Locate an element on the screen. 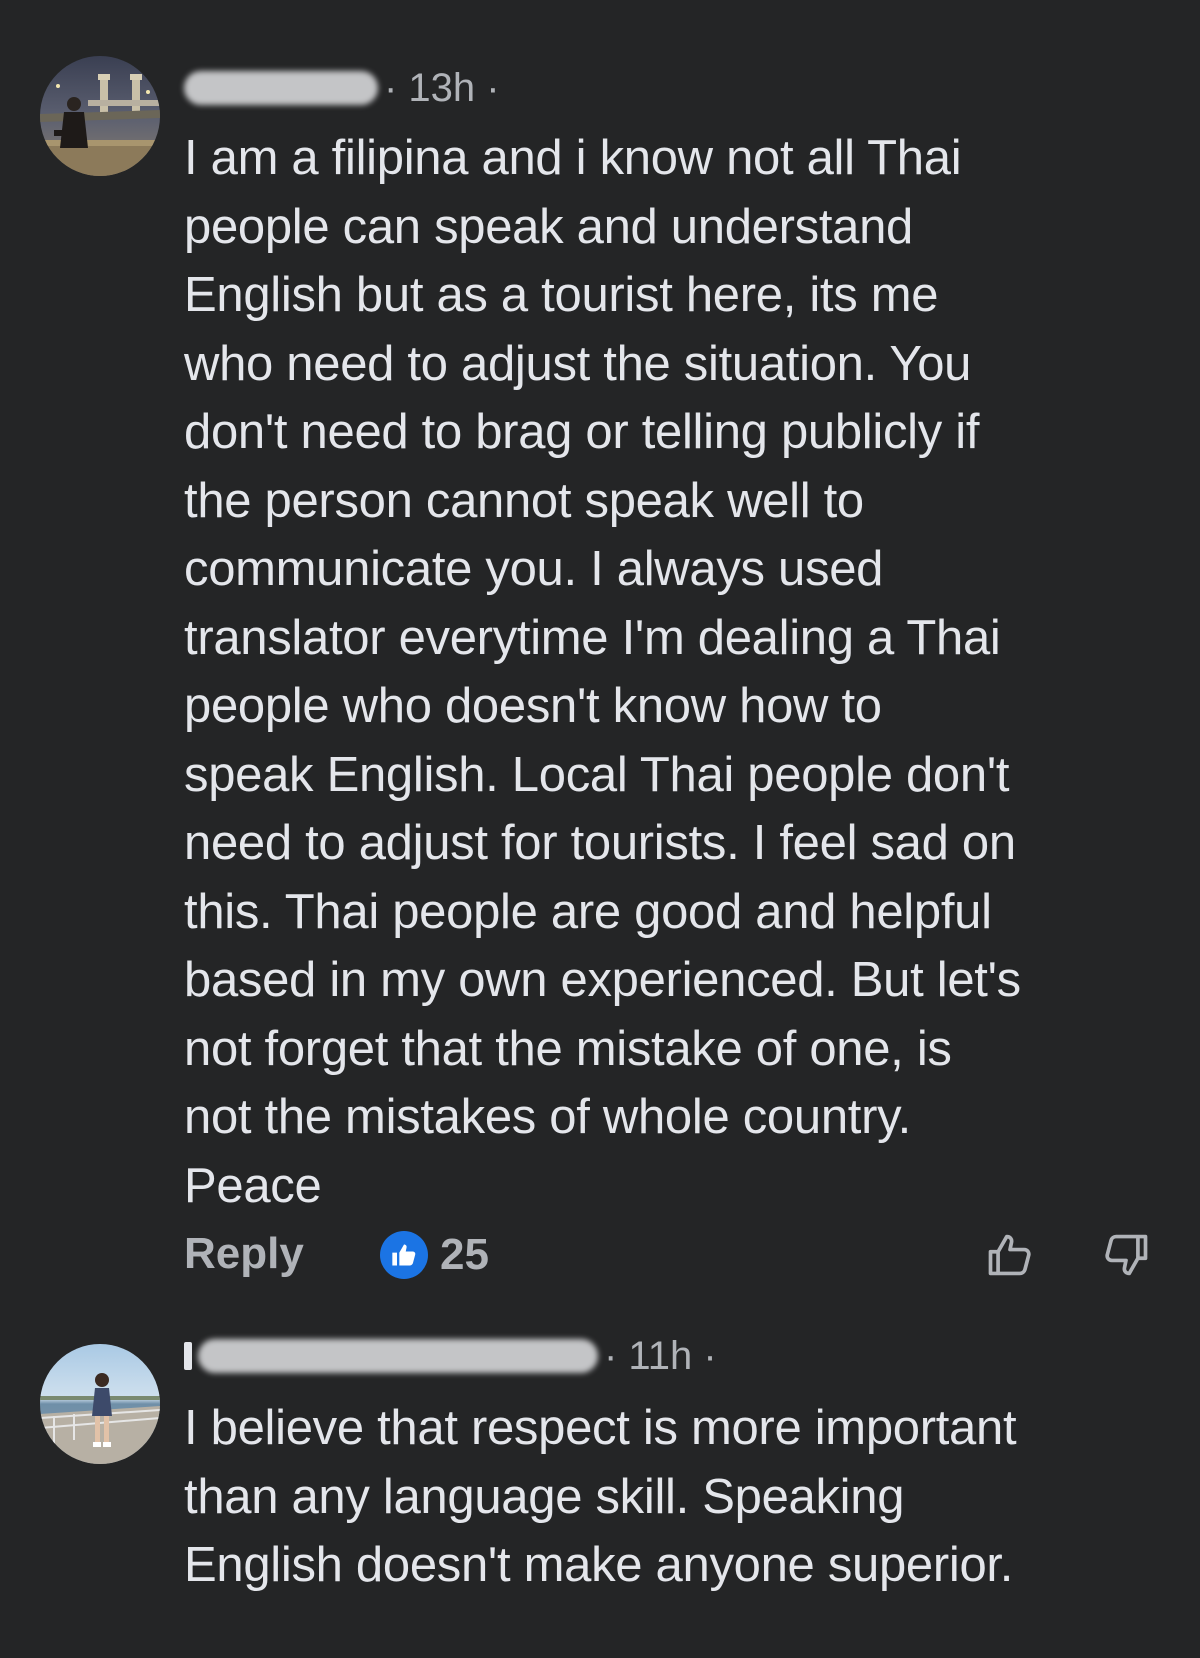  reply-button: Reply is located at coordinates (244, 1254).